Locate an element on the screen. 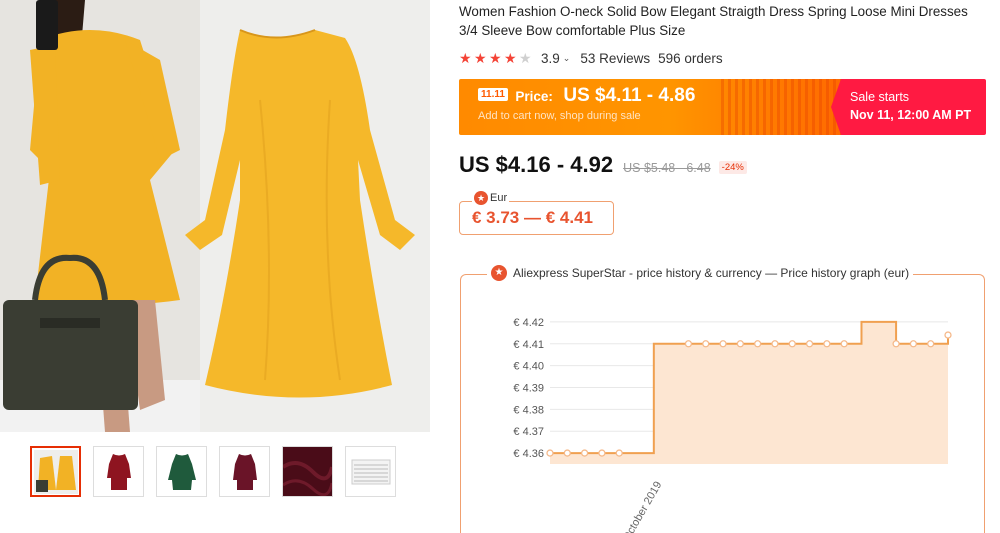  rating-value: 3.9 is located at coordinates (550, 58).